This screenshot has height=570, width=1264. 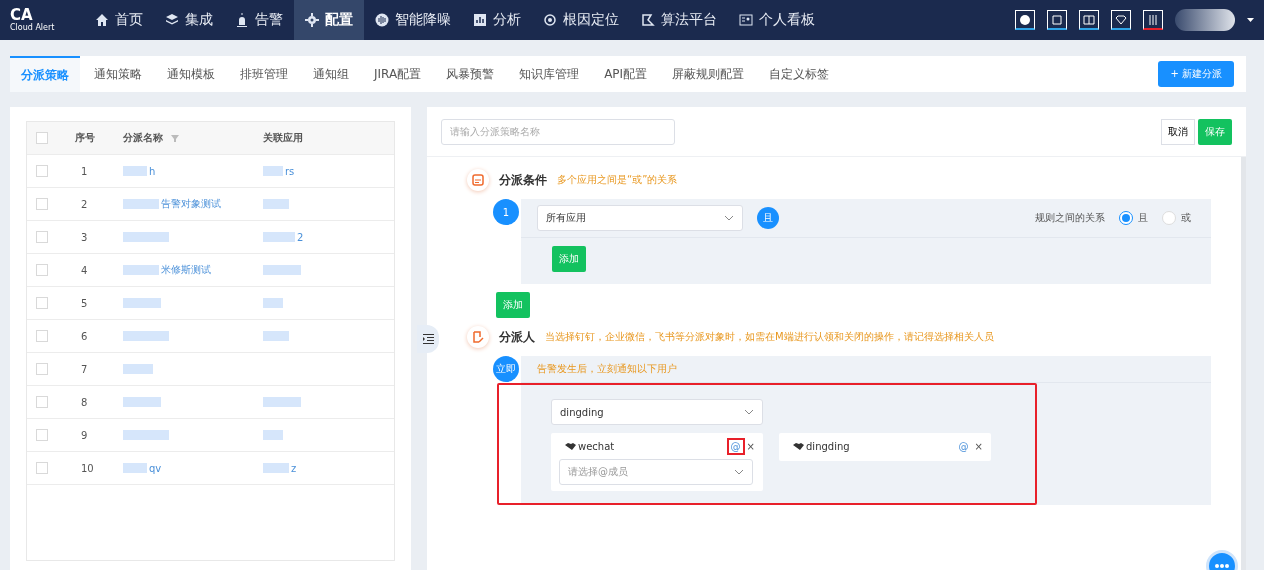 What do you see at coordinates (626, 74) in the screenshot?
I see `tab: API配置` at bounding box center [626, 74].